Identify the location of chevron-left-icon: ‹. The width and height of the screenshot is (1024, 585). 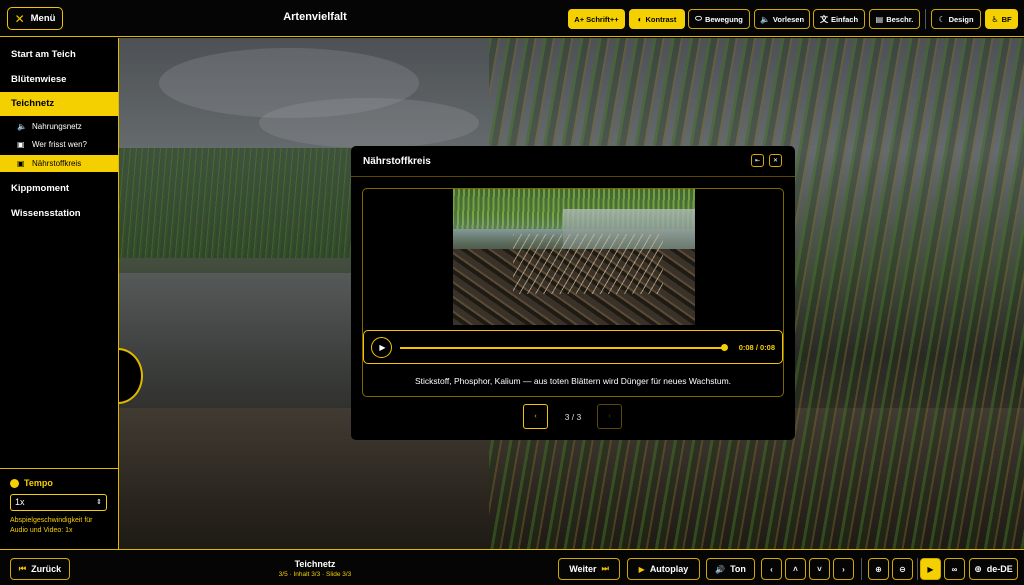
(771, 569).